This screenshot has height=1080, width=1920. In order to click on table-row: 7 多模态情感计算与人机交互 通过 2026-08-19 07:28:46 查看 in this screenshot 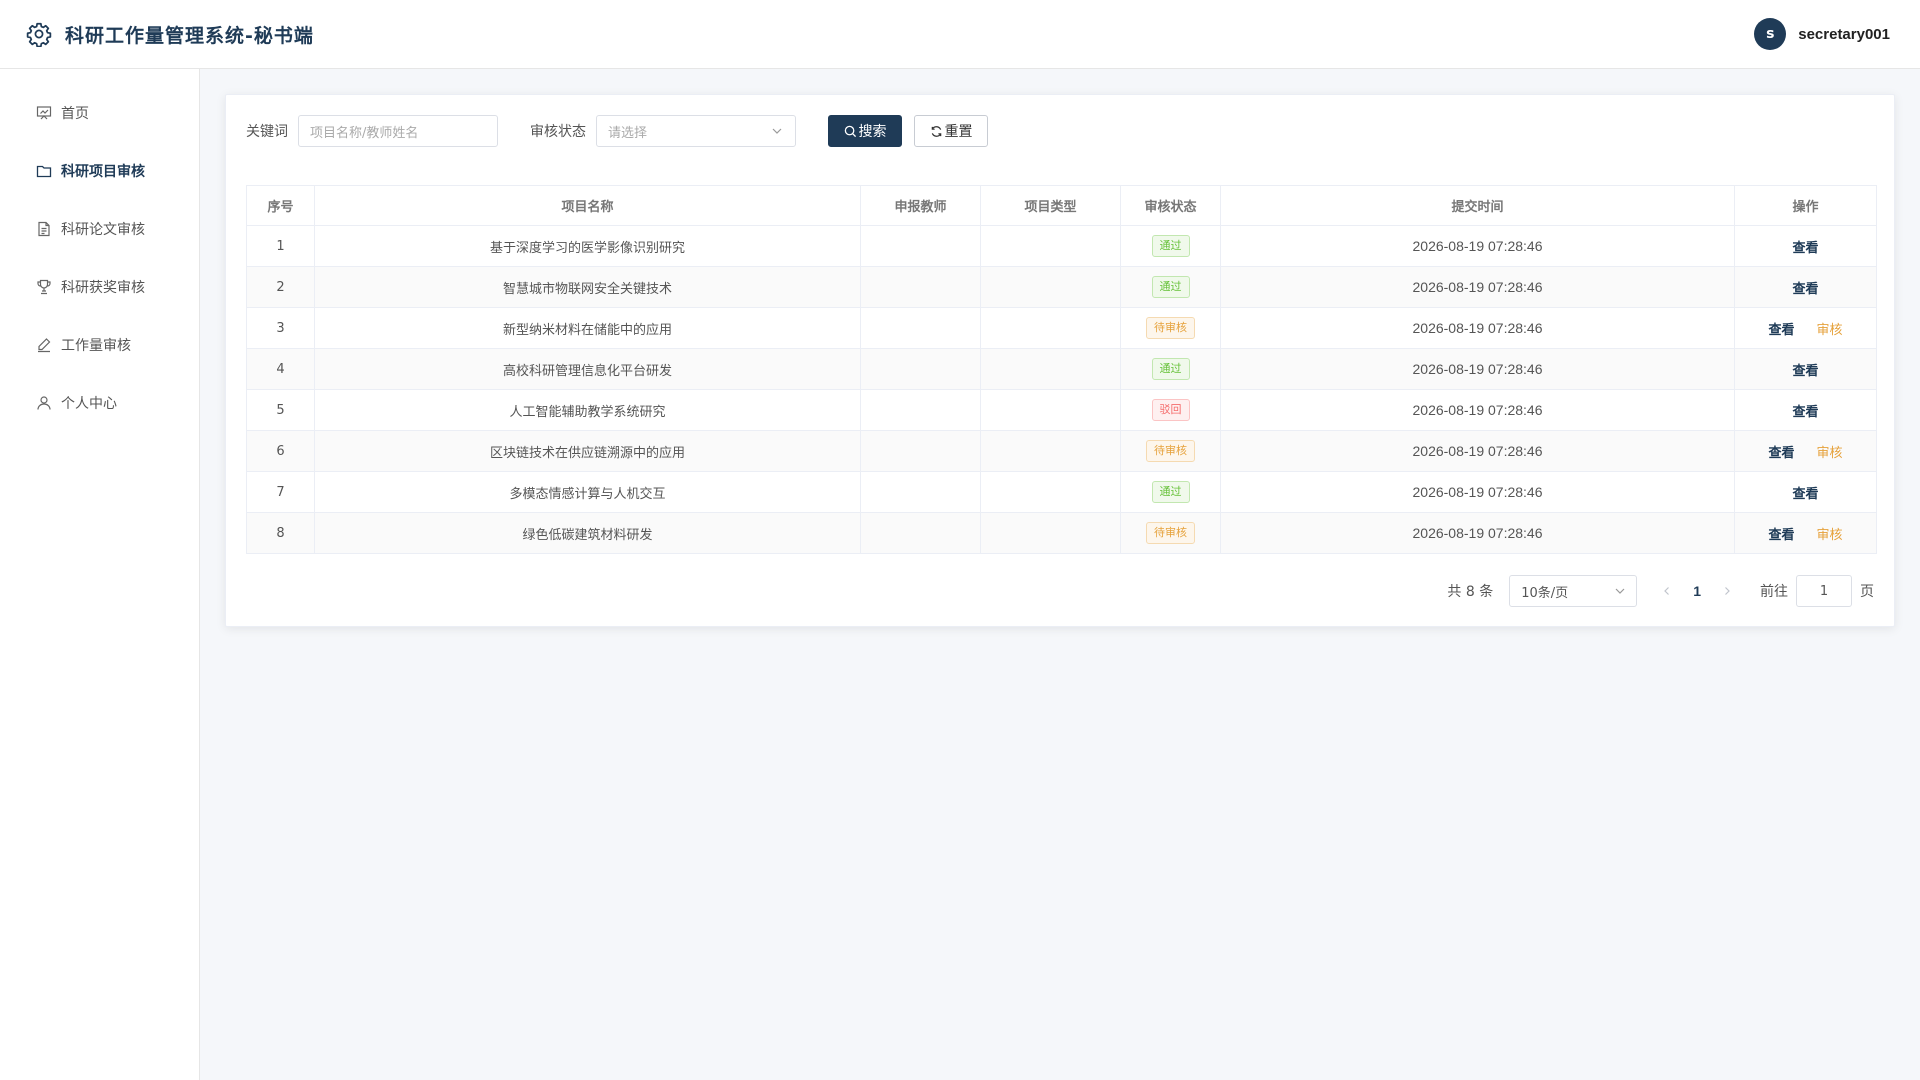, I will do `click(1061, 492)`.